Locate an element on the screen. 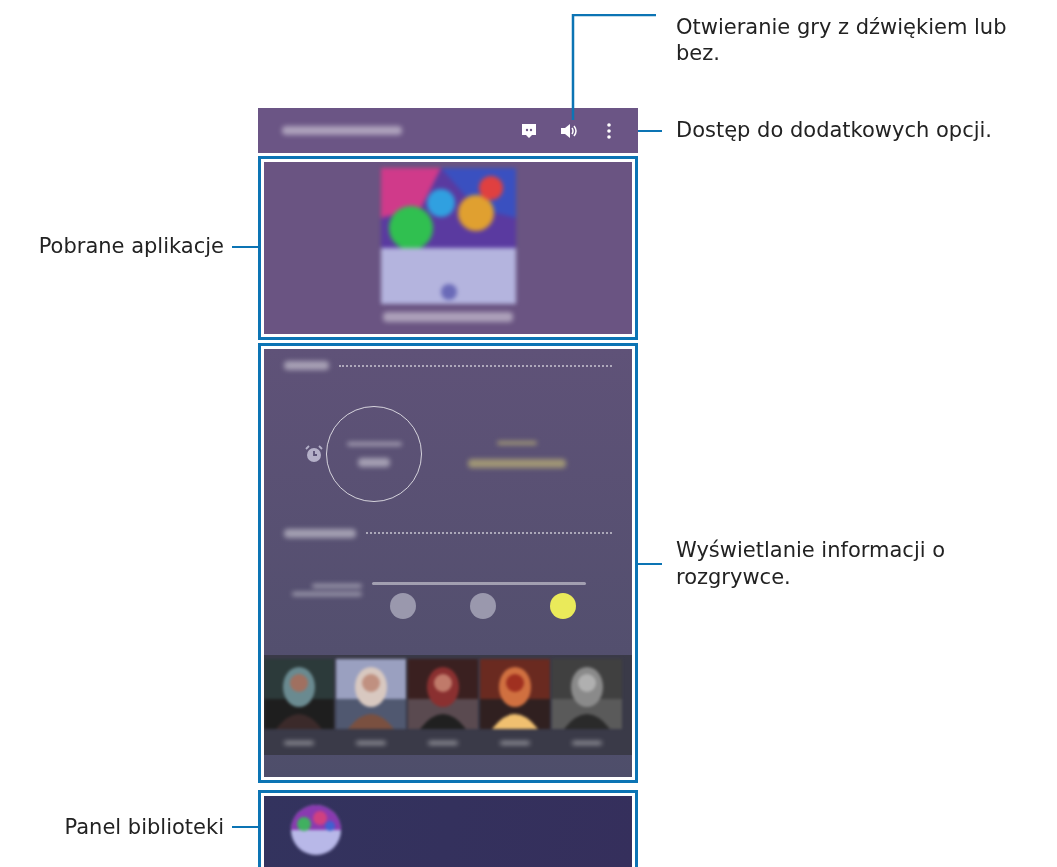 The height and width of the screenshot is (867, 1057). callout-label: Wyświetlanie informacji o rozgrywce. is located at coordinates (811, 563).